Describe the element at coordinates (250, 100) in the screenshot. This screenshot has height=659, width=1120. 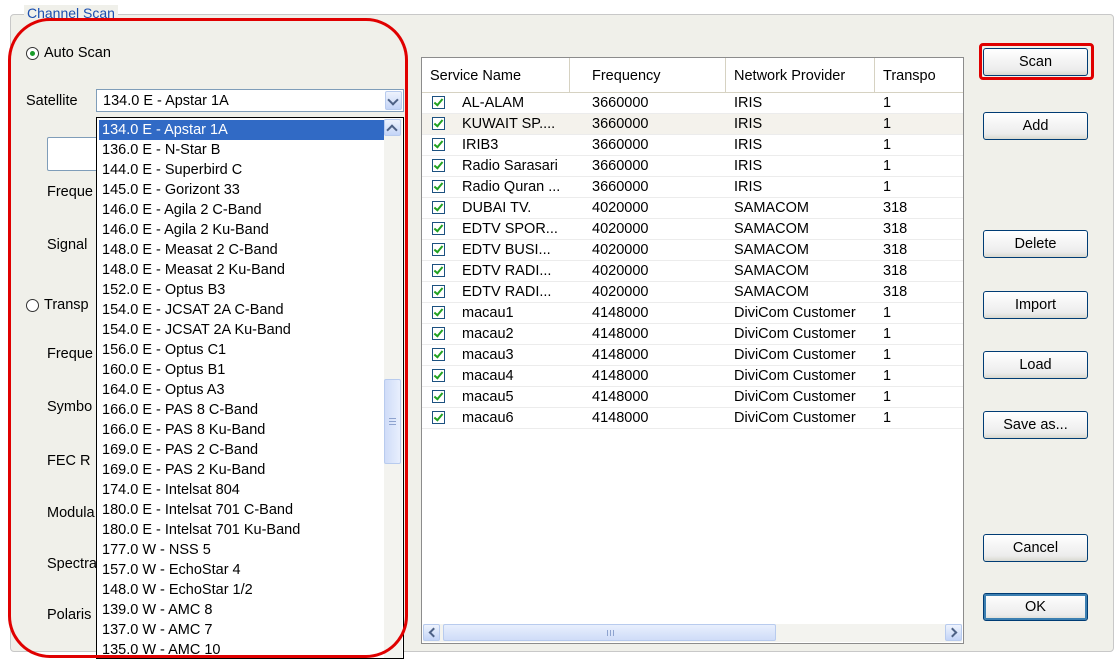
I see `satellite-combobox: 134.0 E - Apstar 1A` at that location.